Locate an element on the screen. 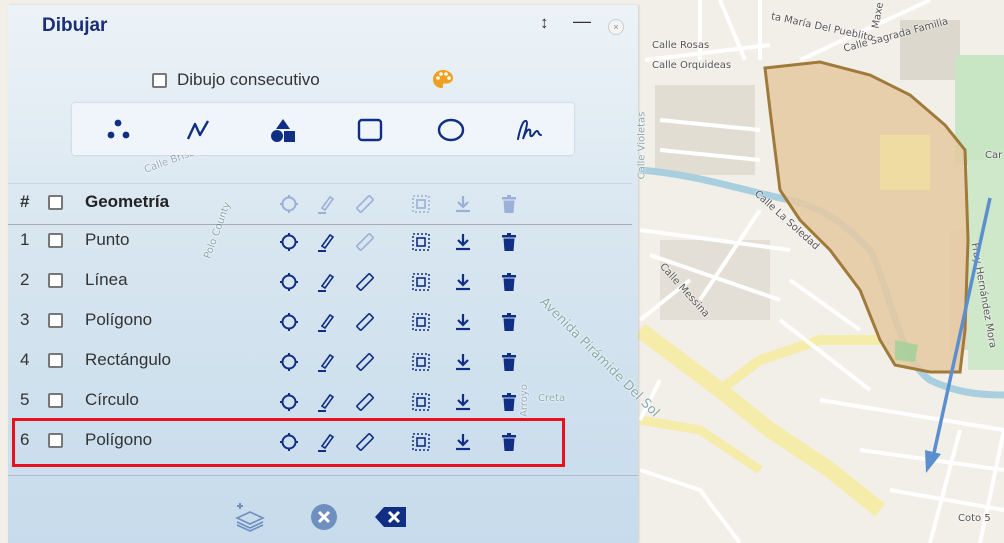 Image resolution: width=1004 pixels, height=543 pixels. panel-title: Dibujar is located at coordinates (75, 25).